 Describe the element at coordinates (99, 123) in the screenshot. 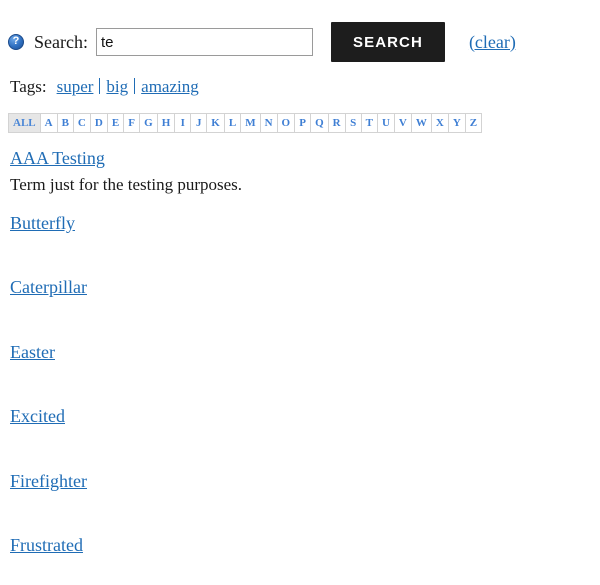

I see `alphabet-filter-d: D` at that location.